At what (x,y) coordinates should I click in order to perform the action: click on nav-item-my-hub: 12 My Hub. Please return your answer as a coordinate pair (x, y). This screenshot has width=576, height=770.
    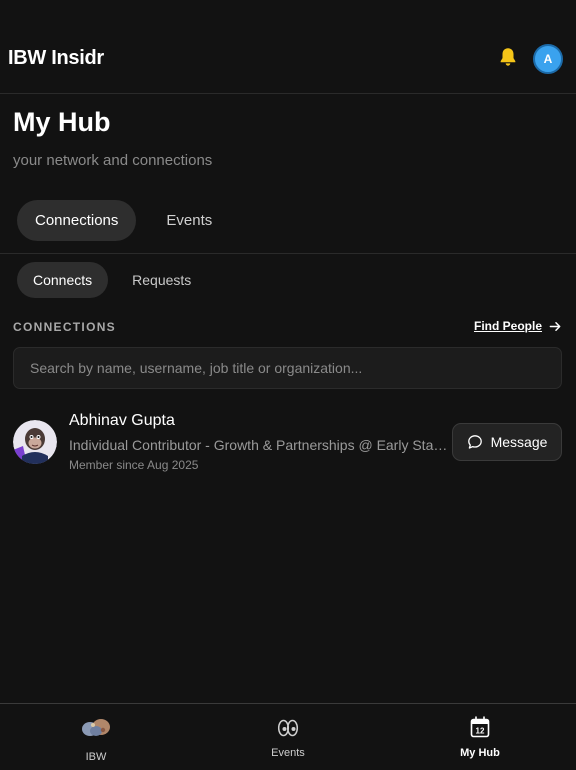
    Looking at the image, I should click on (480, 737).